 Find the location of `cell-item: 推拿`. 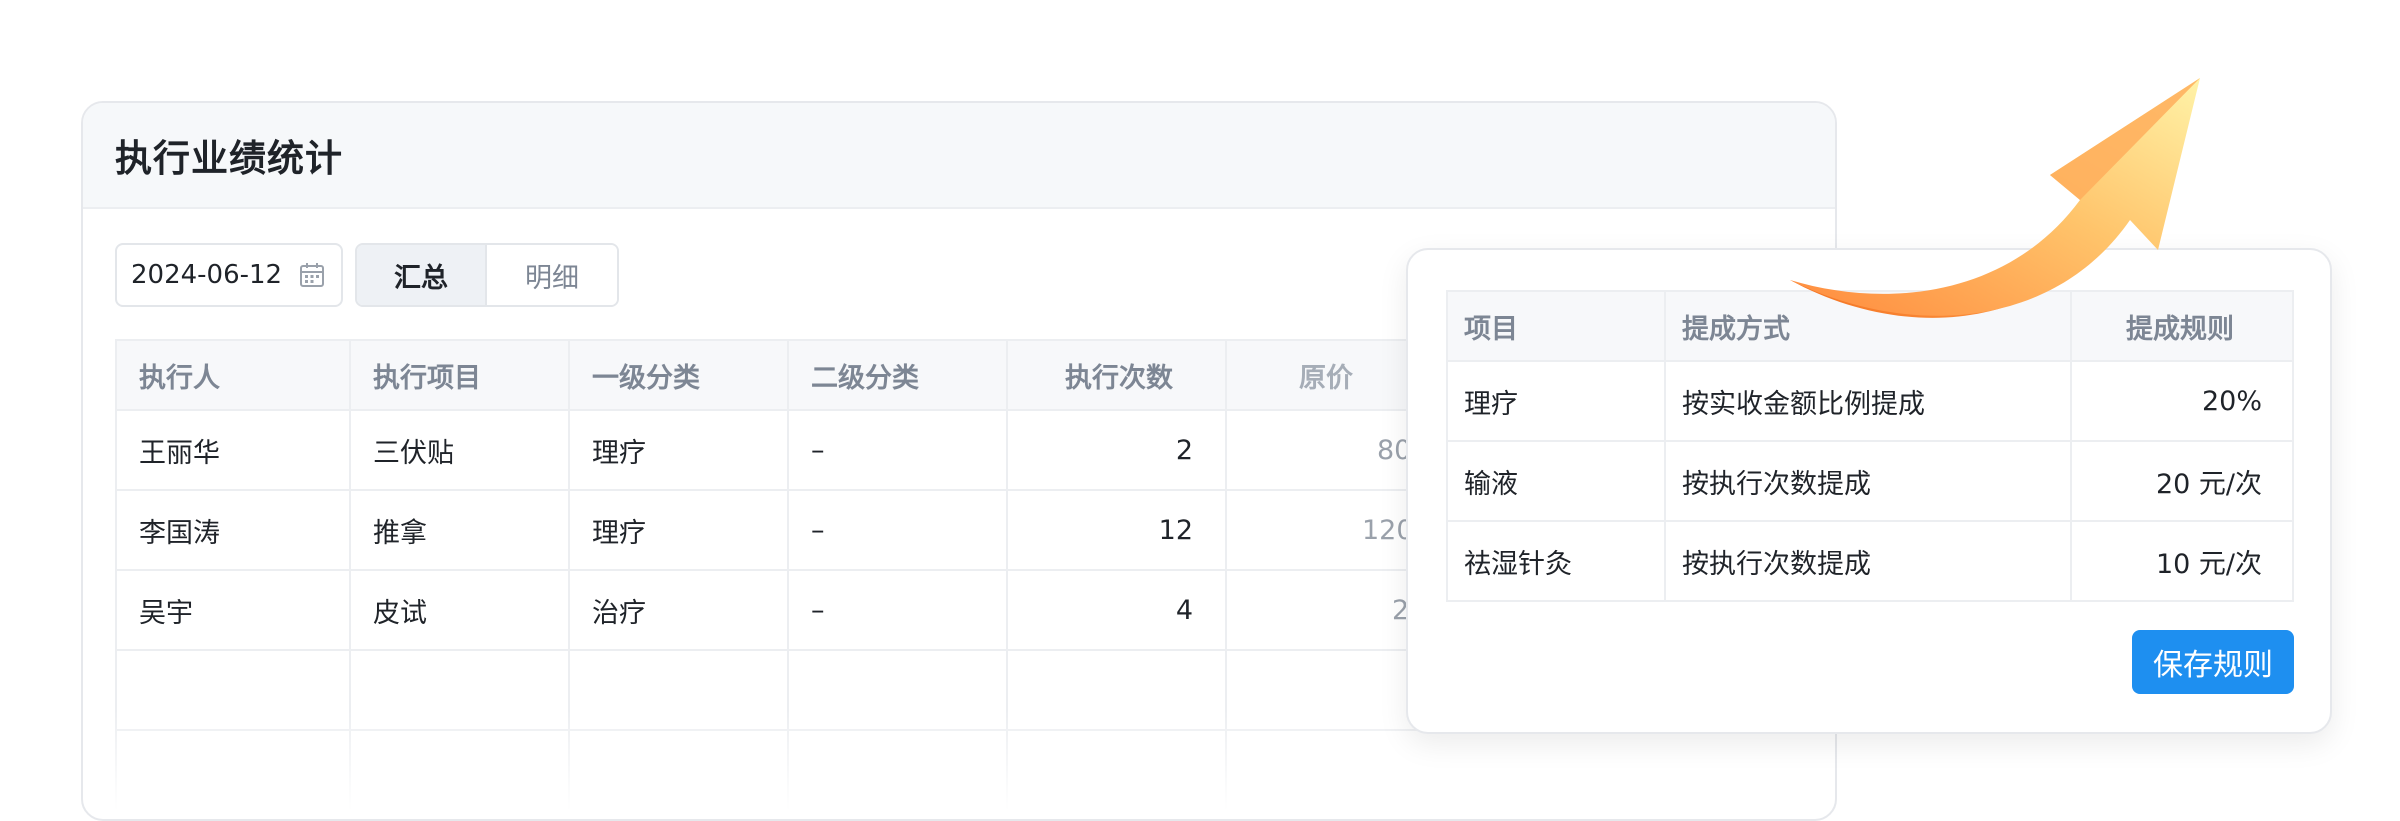

cell-item: 推拿 is located at coordinates (459, 530).